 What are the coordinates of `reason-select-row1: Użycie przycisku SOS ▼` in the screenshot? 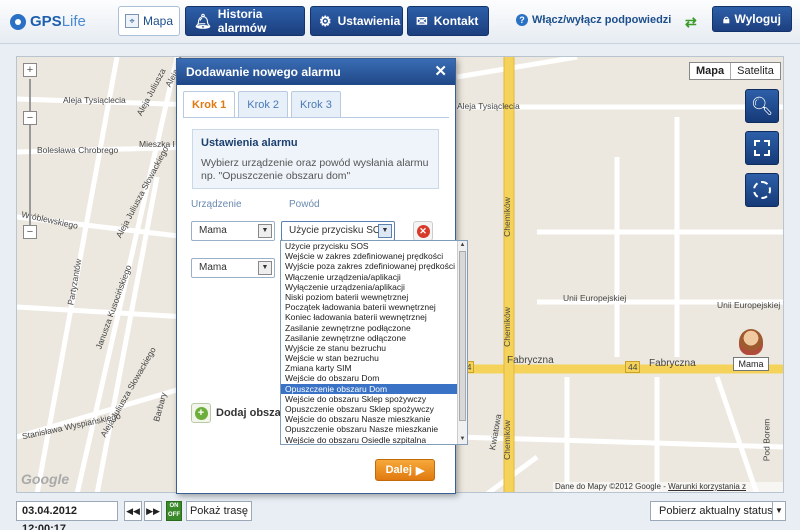 It's located at (338, 231).